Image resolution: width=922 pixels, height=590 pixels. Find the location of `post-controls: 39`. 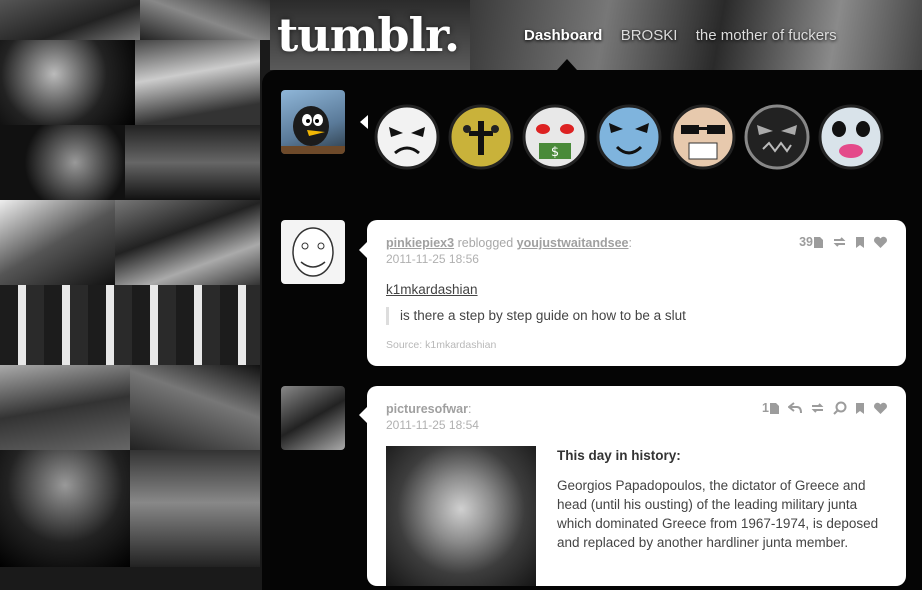

post-controls: 39 is located at coordinates (843, 242).